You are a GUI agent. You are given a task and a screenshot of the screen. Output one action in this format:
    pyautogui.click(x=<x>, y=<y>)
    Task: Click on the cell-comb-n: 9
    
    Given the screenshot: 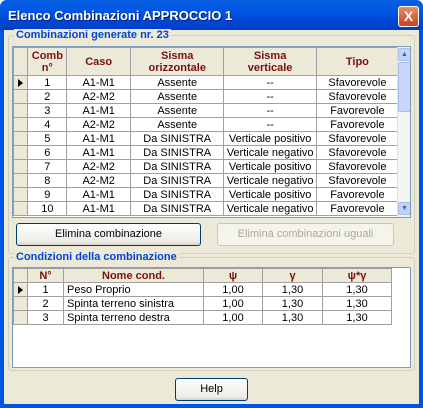 What is the action you would take?
    pyautogui.click(x=47, y=194)
    